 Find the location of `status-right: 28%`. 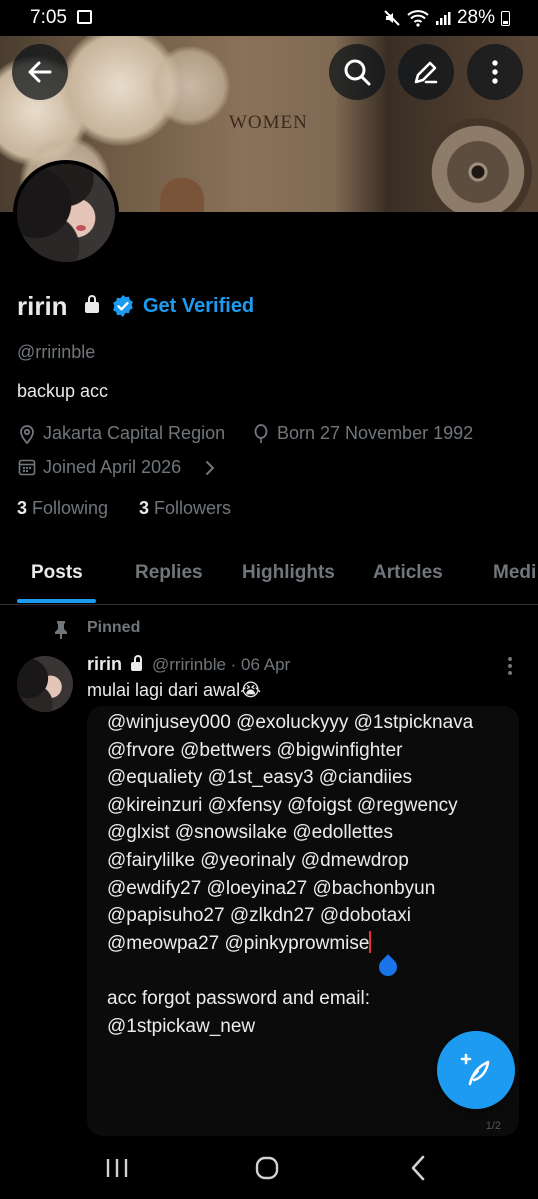

status-right: 28% is located at coordinates (446, 18).